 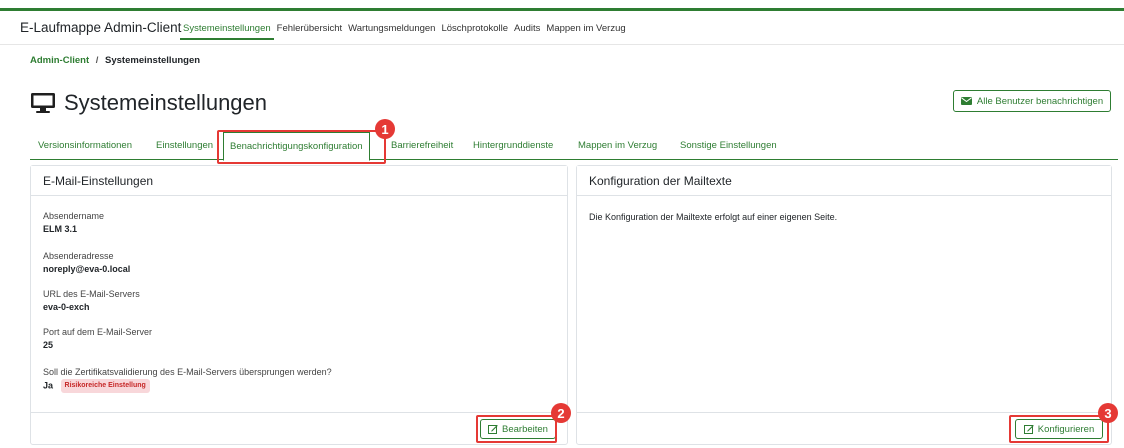 What do you see at coordinates (60, 229) in the screenshot?
I see `field-value: ELM 3.1` at bounding box center [60, 229].